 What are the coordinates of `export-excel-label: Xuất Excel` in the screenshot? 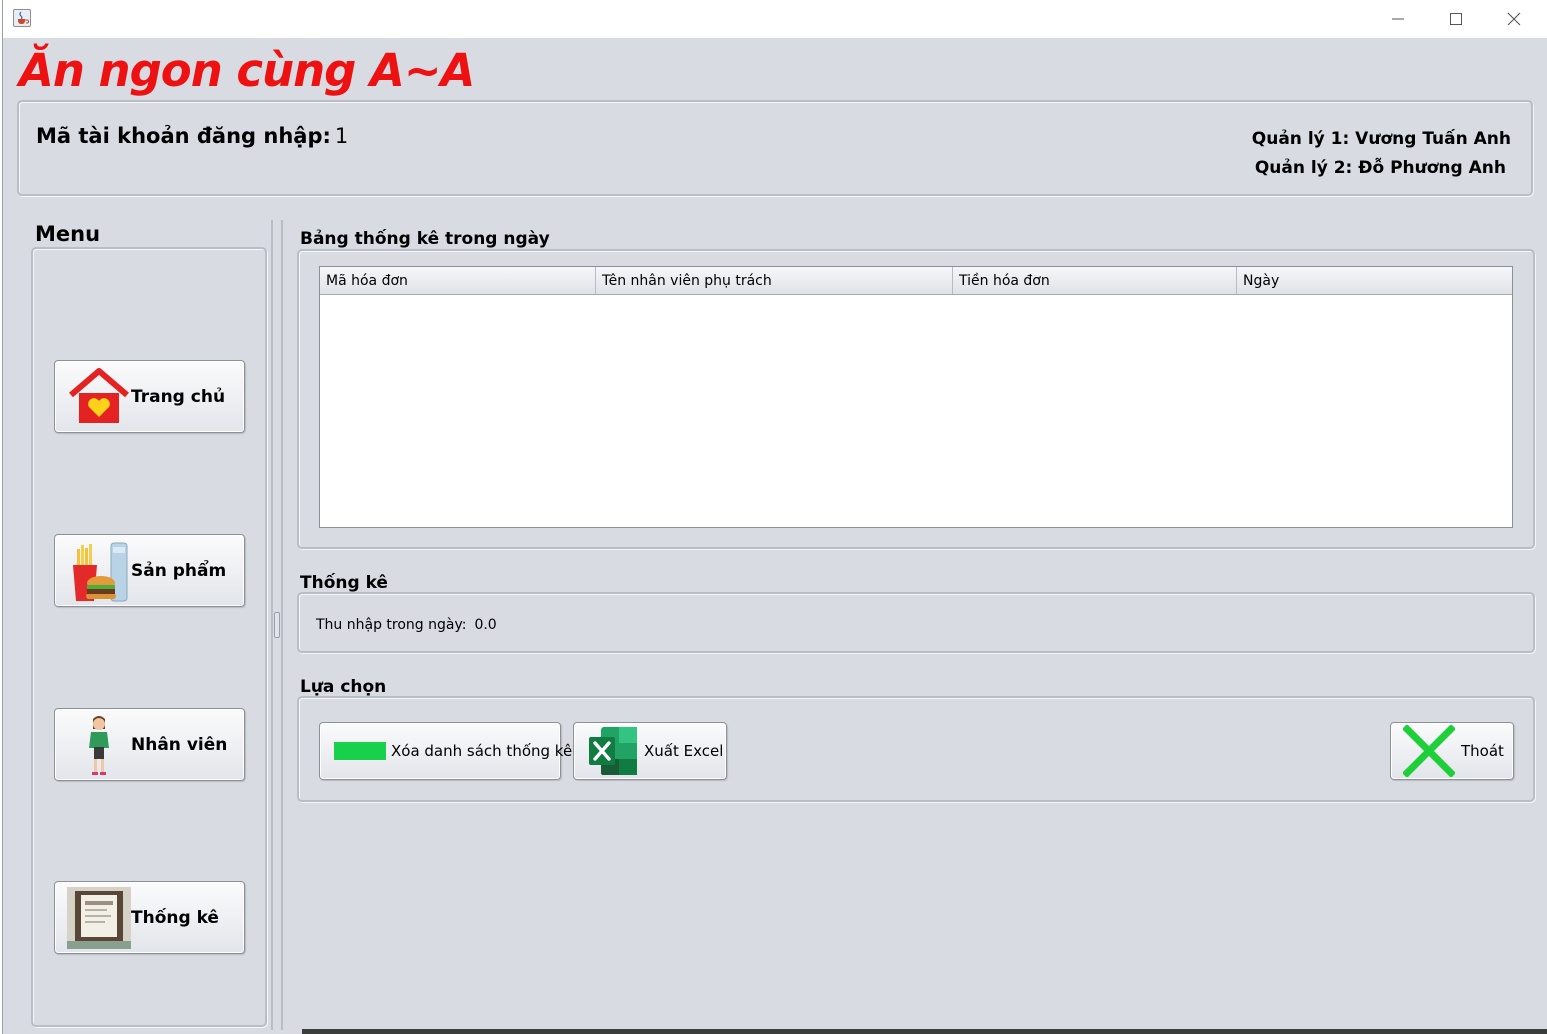 It's located at (684, 751).